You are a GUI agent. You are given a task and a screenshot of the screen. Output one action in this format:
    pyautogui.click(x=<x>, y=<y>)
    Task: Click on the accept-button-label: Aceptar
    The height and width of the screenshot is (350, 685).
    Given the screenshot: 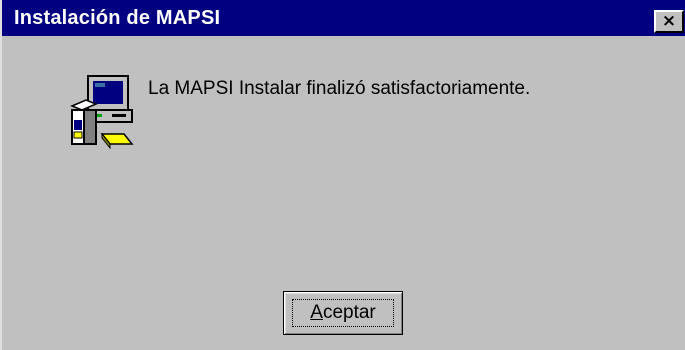 What is the action you would take?
    pyautogui.click(x=343, y=313)
    